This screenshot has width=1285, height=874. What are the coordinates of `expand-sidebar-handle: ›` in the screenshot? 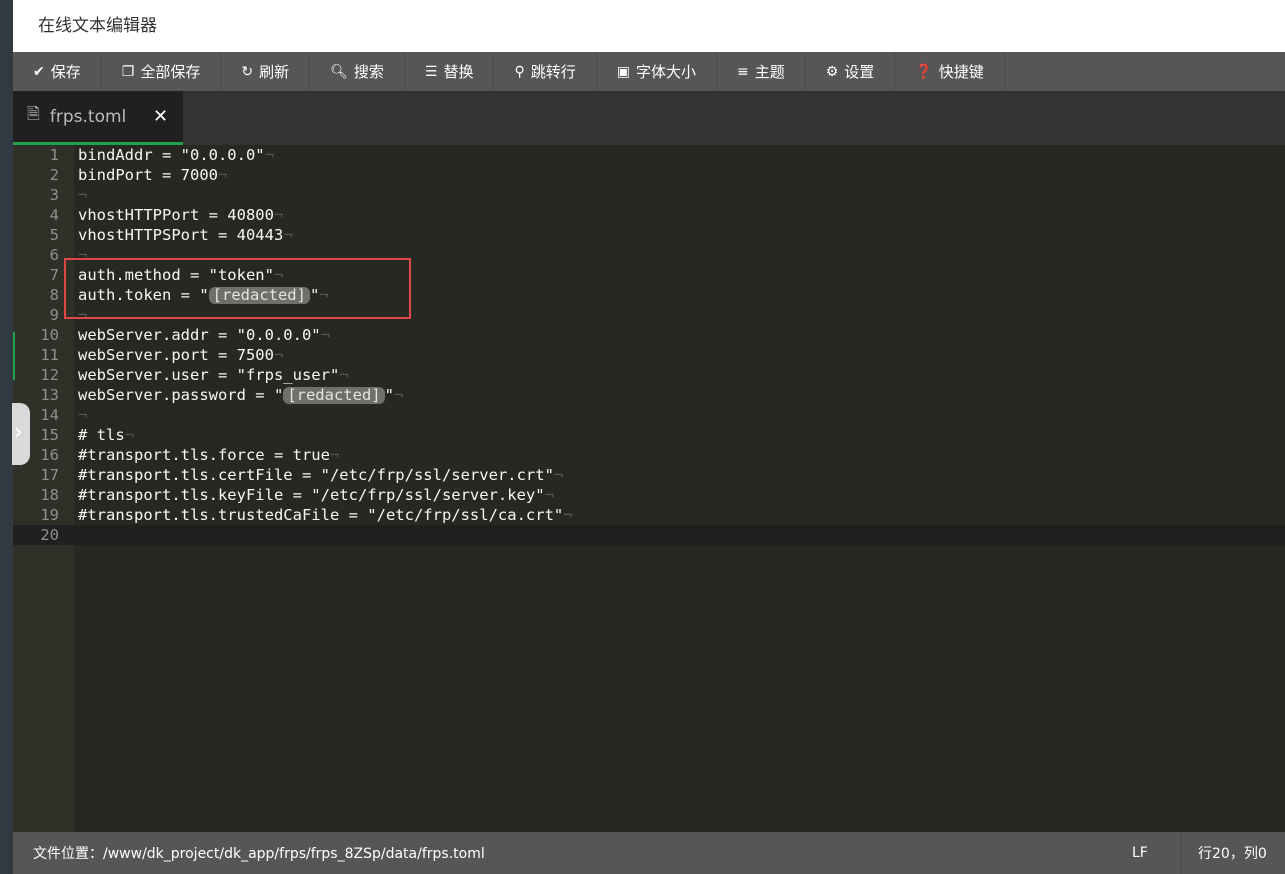 It's located at (21, 434).